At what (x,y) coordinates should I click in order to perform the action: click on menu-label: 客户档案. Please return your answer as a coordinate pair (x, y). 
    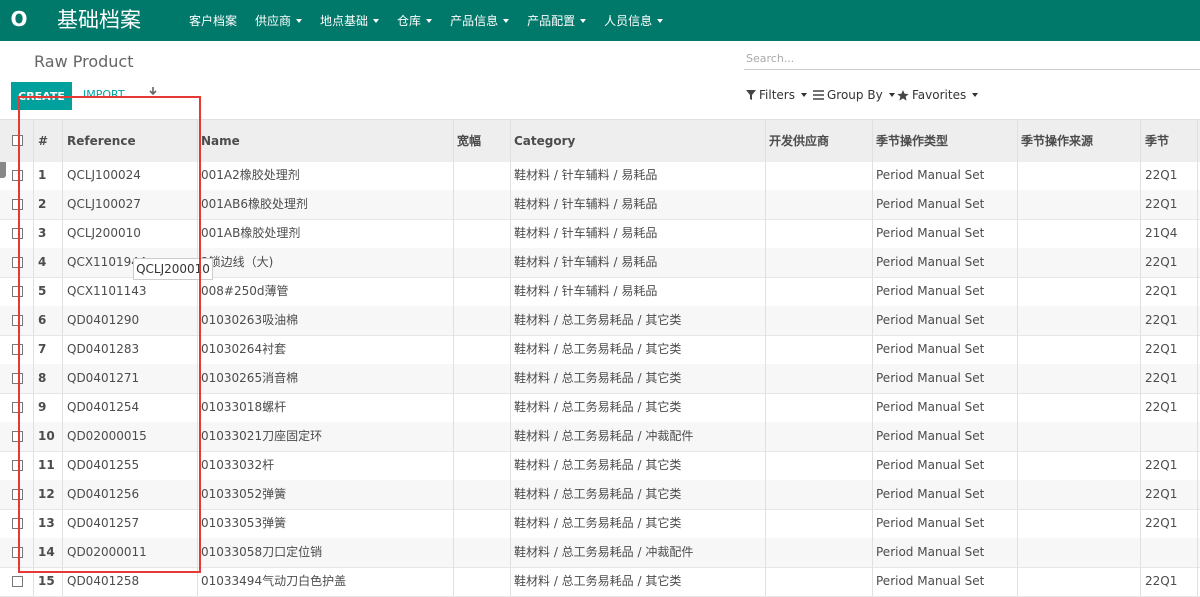
    Looking at the image, I should click on (213, 20).